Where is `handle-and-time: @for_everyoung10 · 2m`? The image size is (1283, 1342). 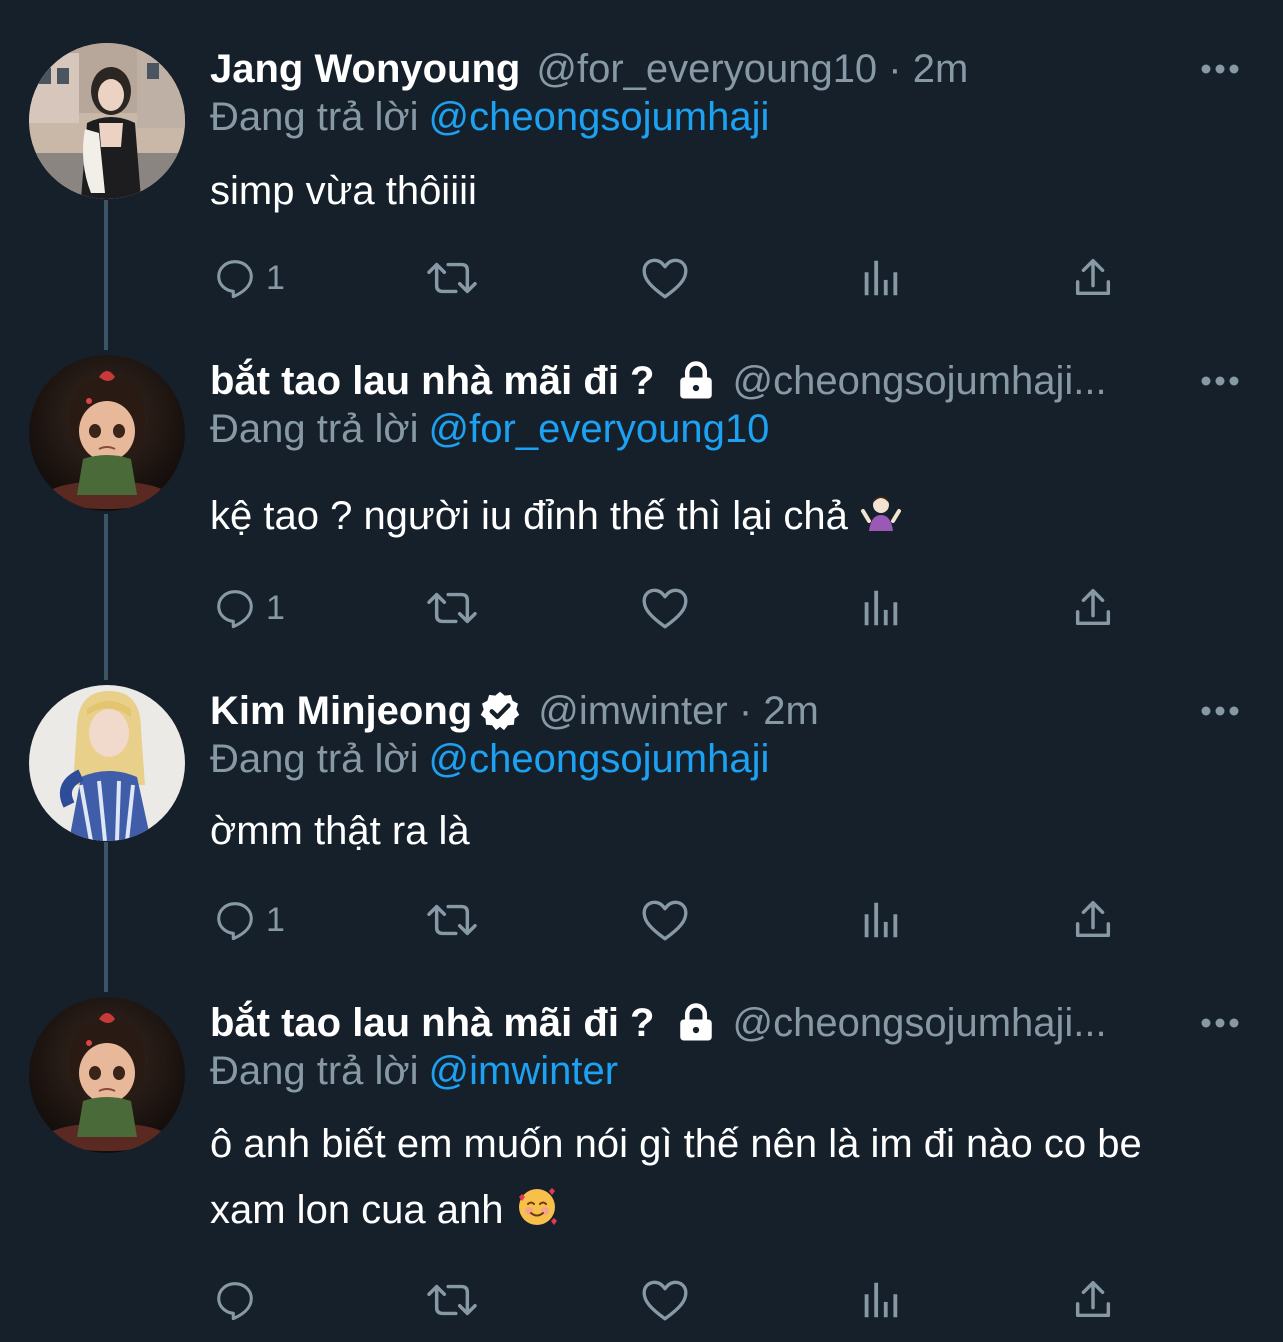
handle-and-time: @for_everyoung10 · 2m is located at coordinates (752, 69).